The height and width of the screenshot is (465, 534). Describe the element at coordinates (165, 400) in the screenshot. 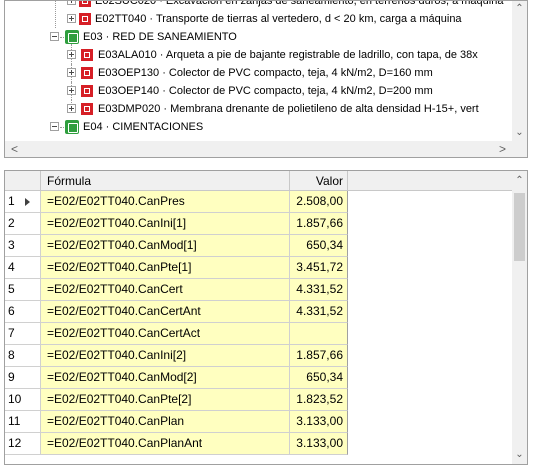

I see `formula-cell: =E02/E02TT040.CanPte[2]` at that location.